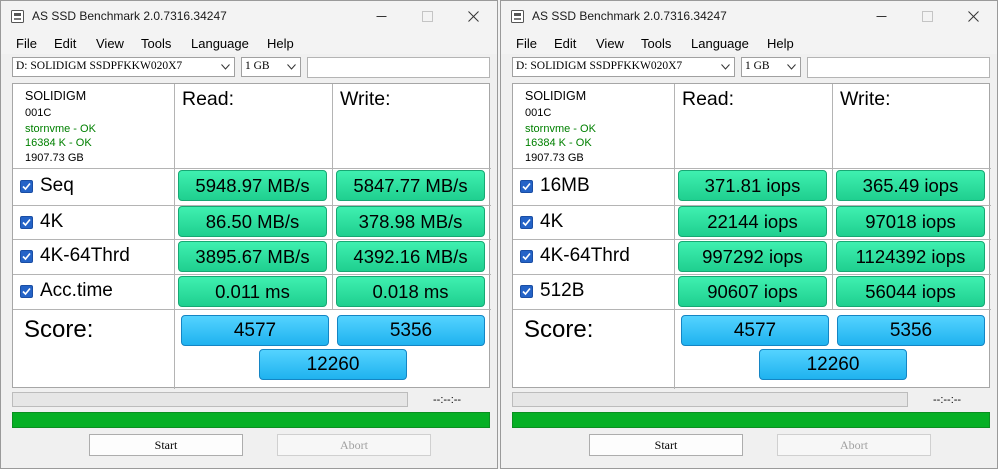  Describe the element at coordinates (562, 290) in the screenshot. I see `row-label-512b: 512B` at that location.